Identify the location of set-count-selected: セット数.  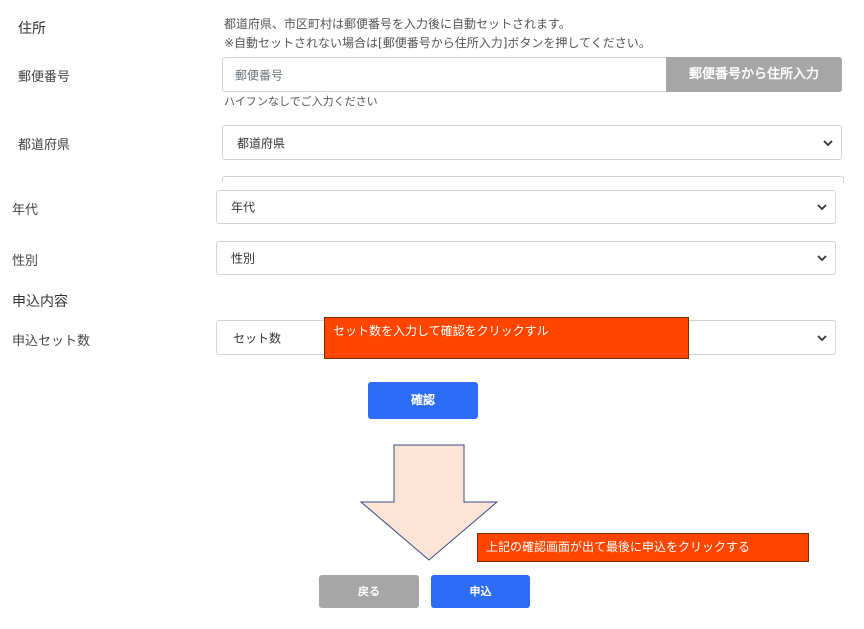
(257, 338).